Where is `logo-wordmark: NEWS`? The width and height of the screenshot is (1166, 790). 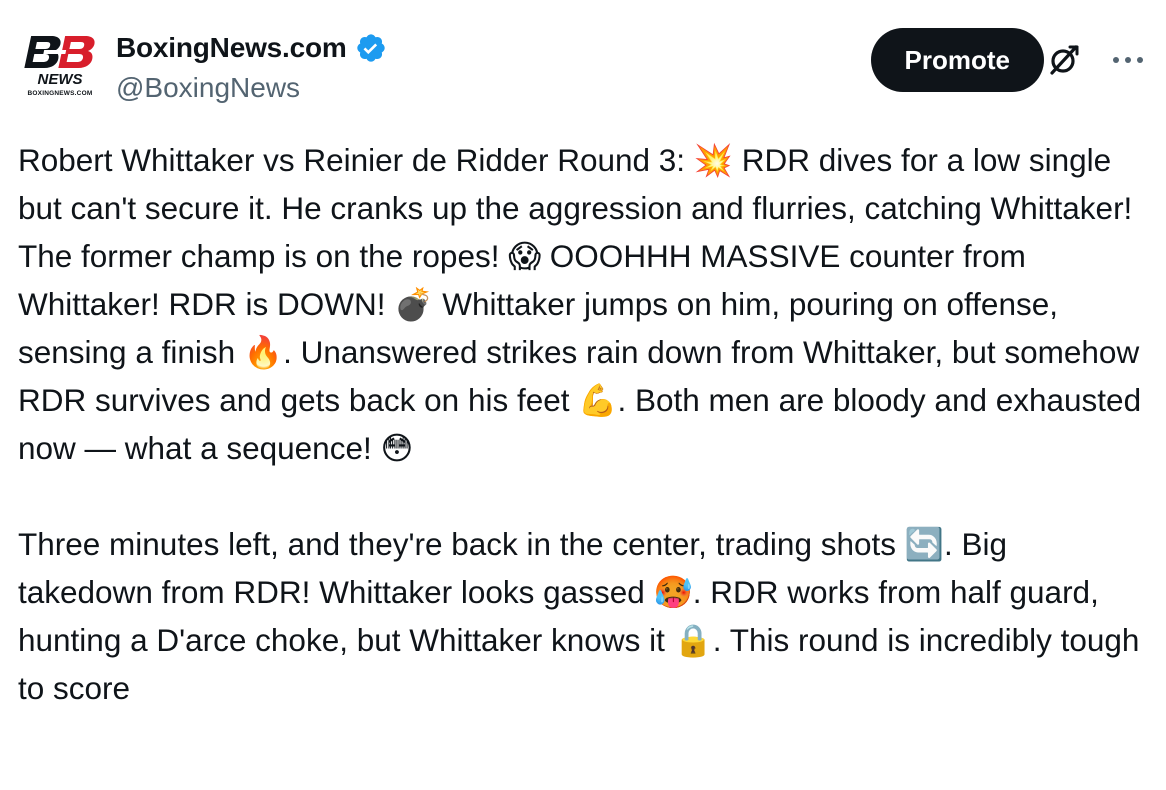 logo-wordmark: NEWS is located at coordinates (60, 79).